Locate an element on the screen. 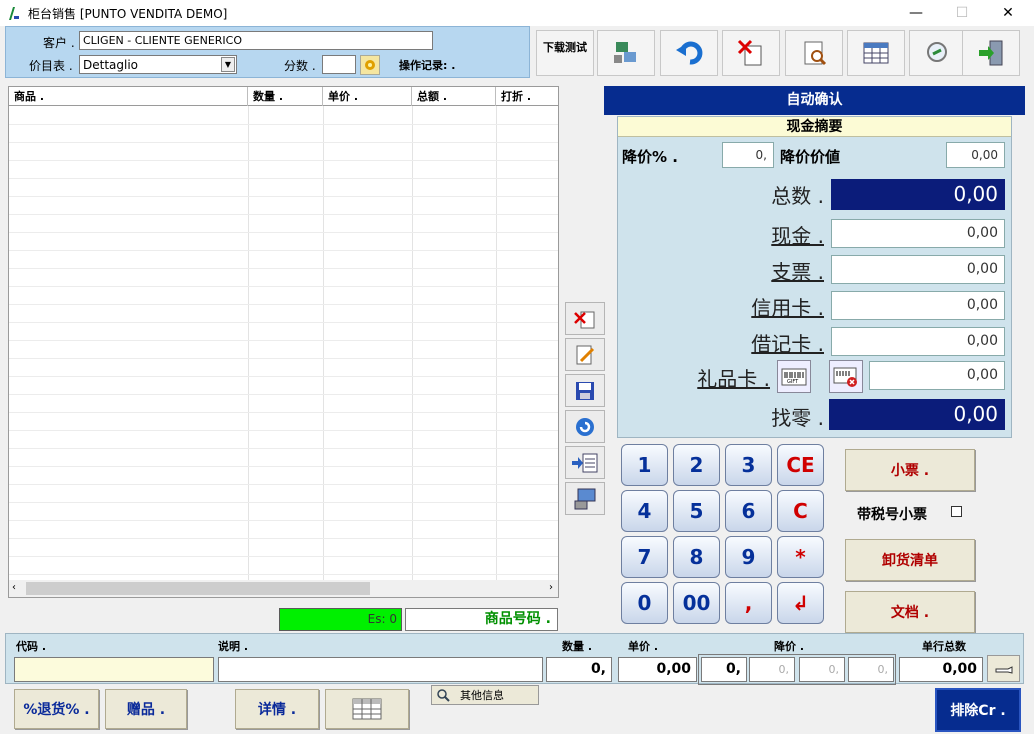  comma-key: , is located at coordinates (748, 603).